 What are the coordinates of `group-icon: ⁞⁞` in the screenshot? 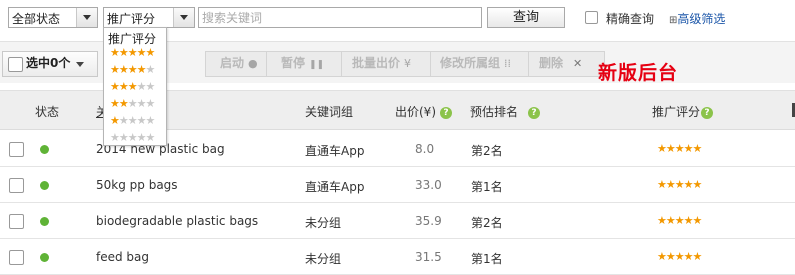 It's located at (508, 63).